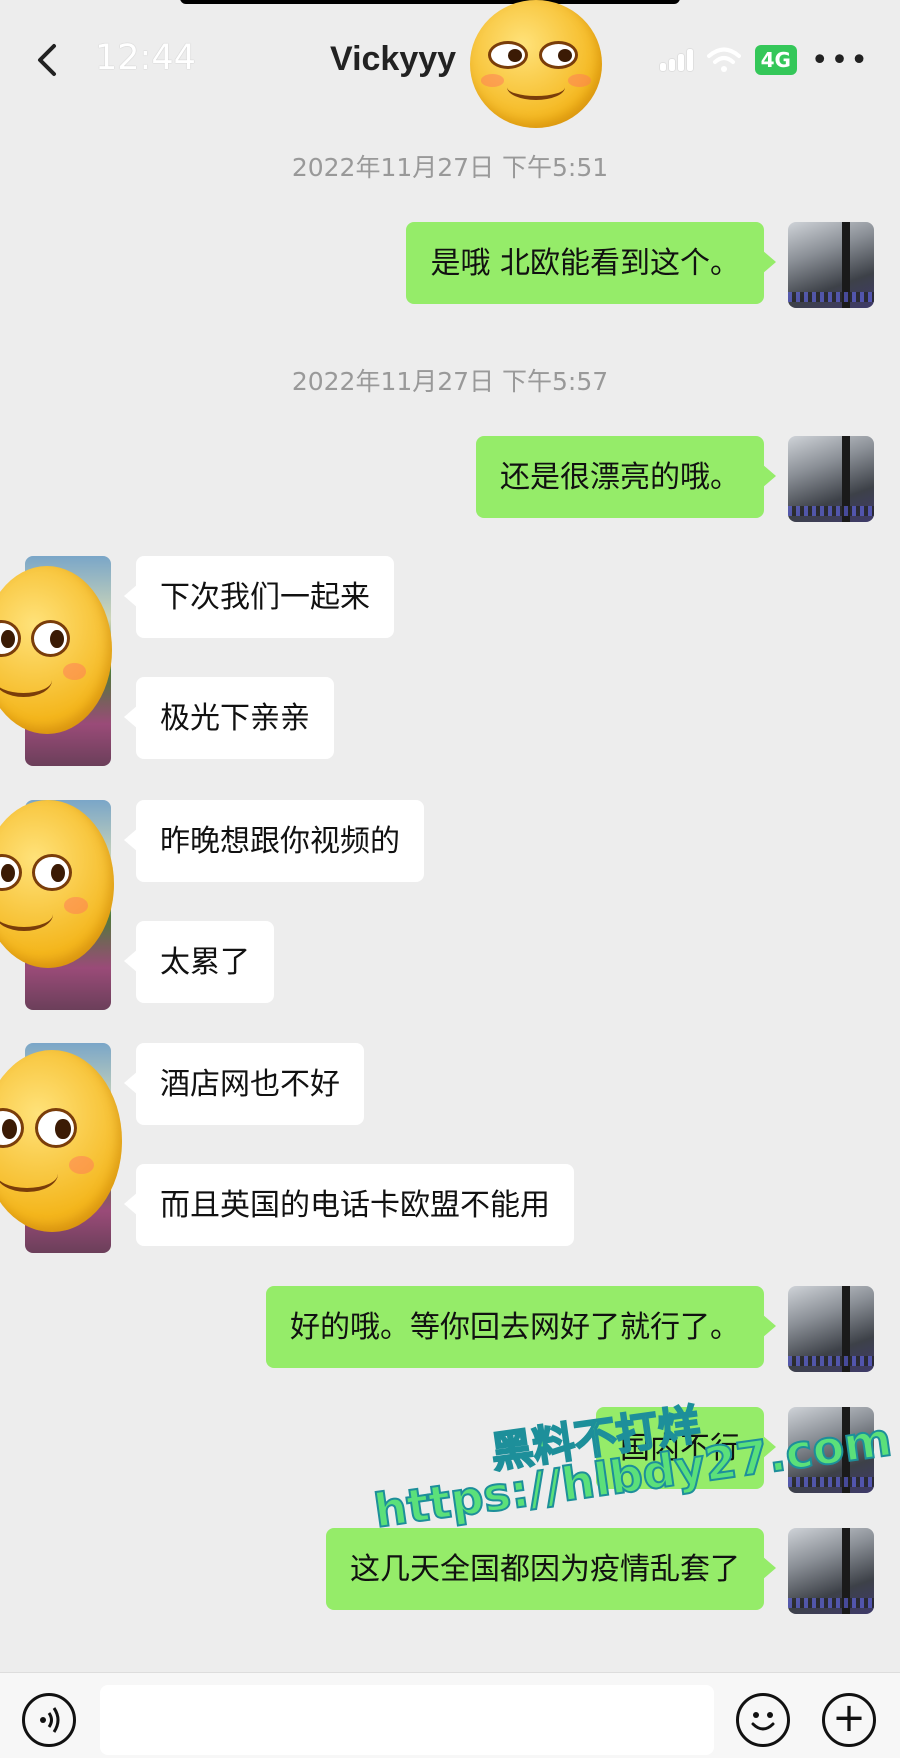  I want to click on network-badge: 4G, so click(775, 60).